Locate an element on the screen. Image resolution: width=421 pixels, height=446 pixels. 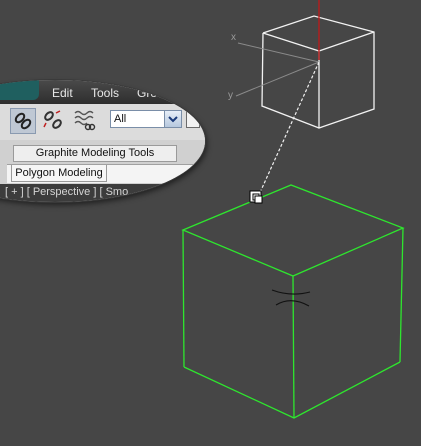
menu-group: Gro is located at coordinates (147, 93).